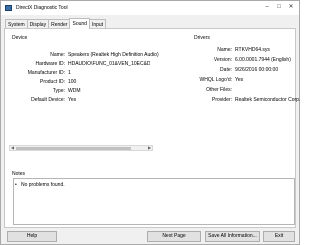 The height and width of the screenshot is (245, 320). Describe the element at coordinates (219, 90) in the screenshot. I see `driver-label: Other Files:` at that location.